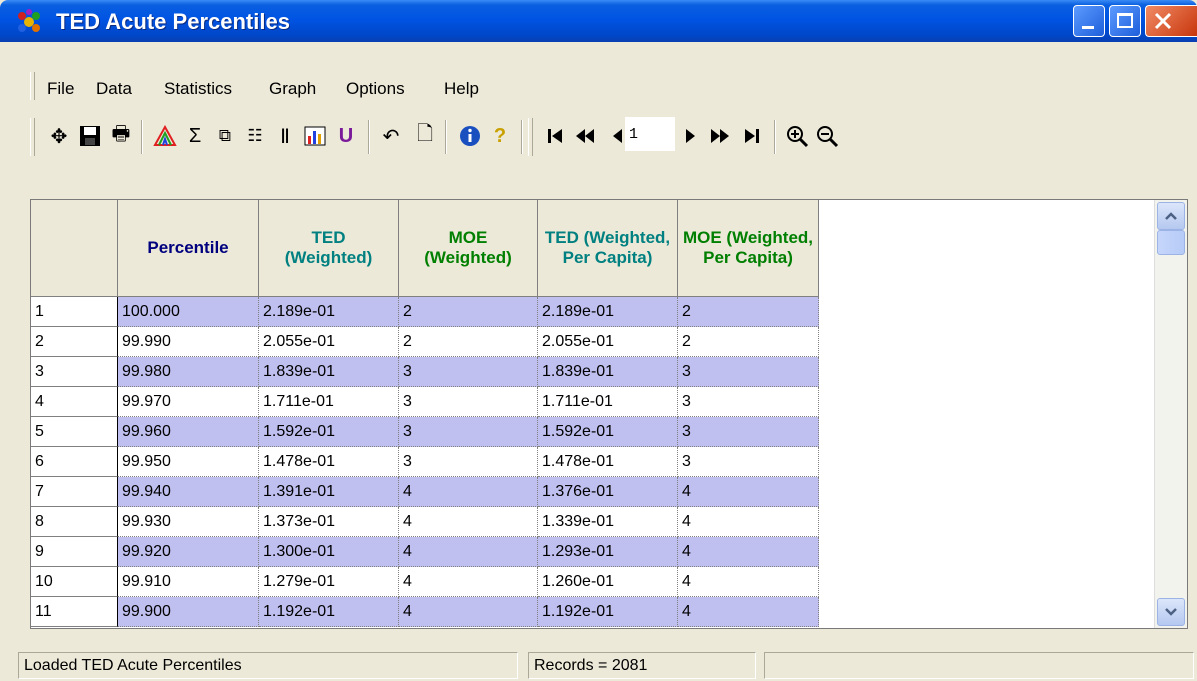  I want to click on zoom-in-icon, so click(797, 136).